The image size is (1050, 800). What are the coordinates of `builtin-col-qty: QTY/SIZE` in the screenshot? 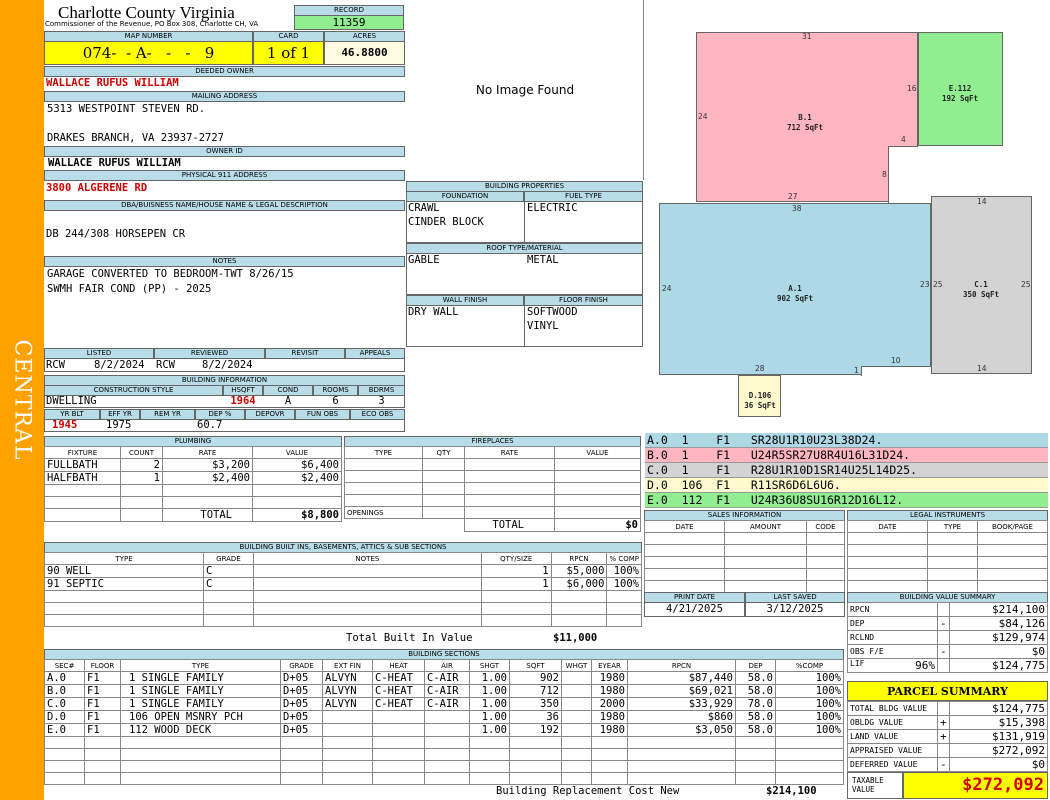 It's located at (516, 558).